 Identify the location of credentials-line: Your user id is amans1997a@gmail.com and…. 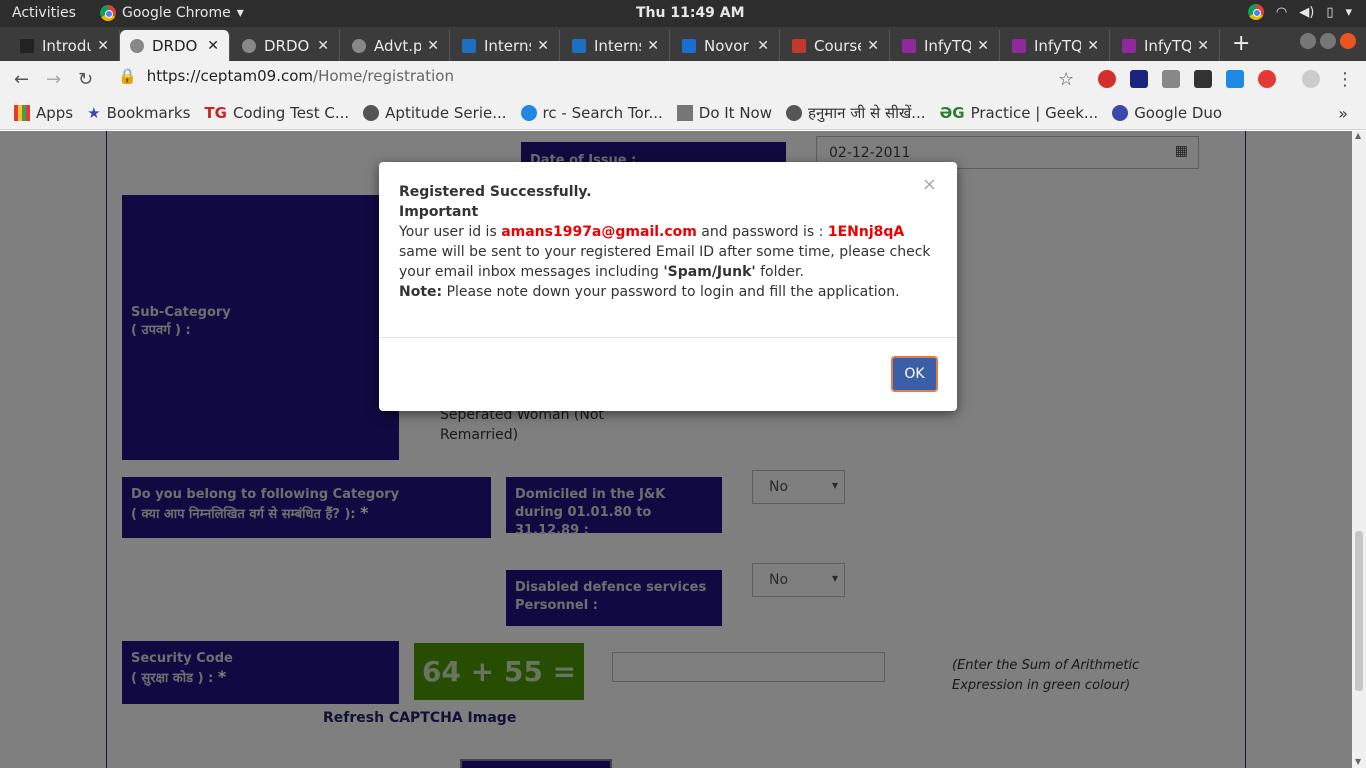
(652, 232).